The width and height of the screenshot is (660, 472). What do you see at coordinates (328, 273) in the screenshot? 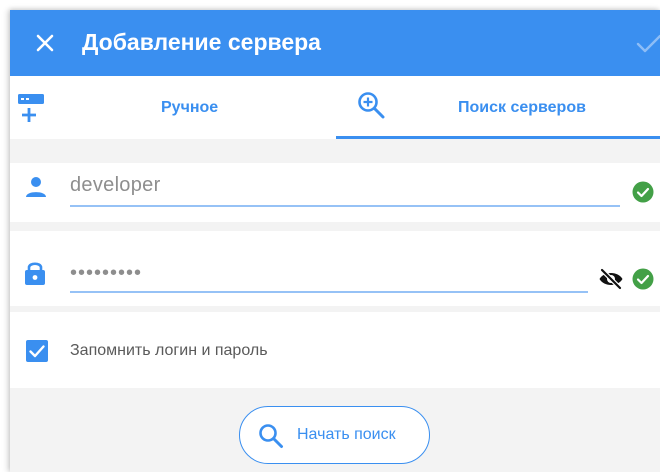
I see `password-input` at bounding box center [328, 273].